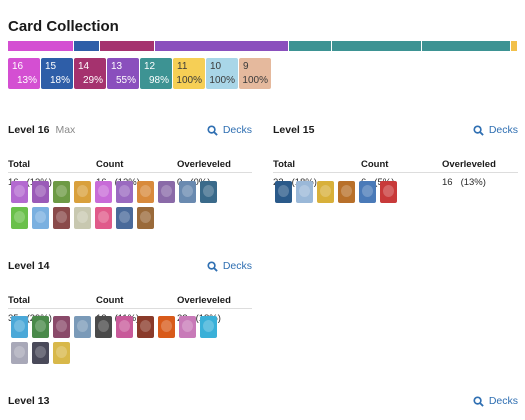 This screenshot has width=525, height=420. What do you see at coordinates (189, 73) in the screenshot?
I see `level-chip-11: 11 100%` at bounding box center [189, 73].